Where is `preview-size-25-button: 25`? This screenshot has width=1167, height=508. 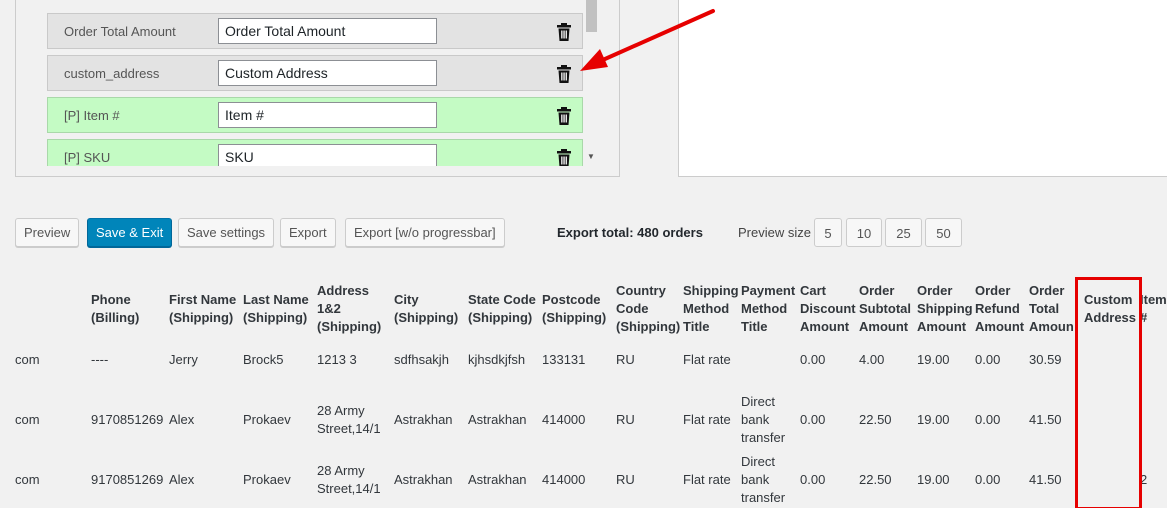
preview-size-25-button: 25 is located at coordinates (903, 232).